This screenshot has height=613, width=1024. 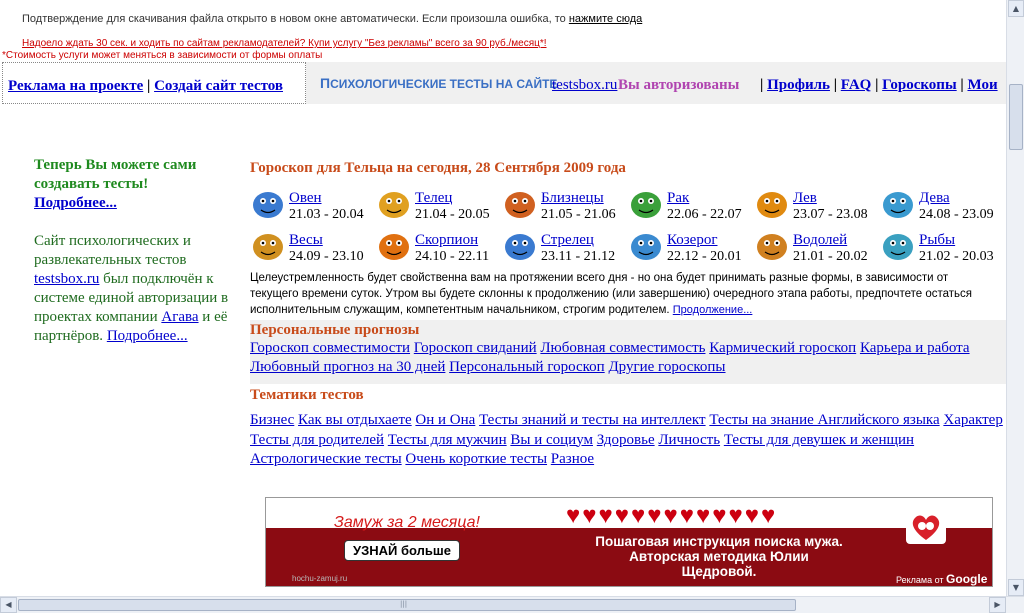 What do you see at coordinates (326, 459) in the screenshot?
I see `test-topic-link: Астрологические тесты` at bounding box center [326, 459].